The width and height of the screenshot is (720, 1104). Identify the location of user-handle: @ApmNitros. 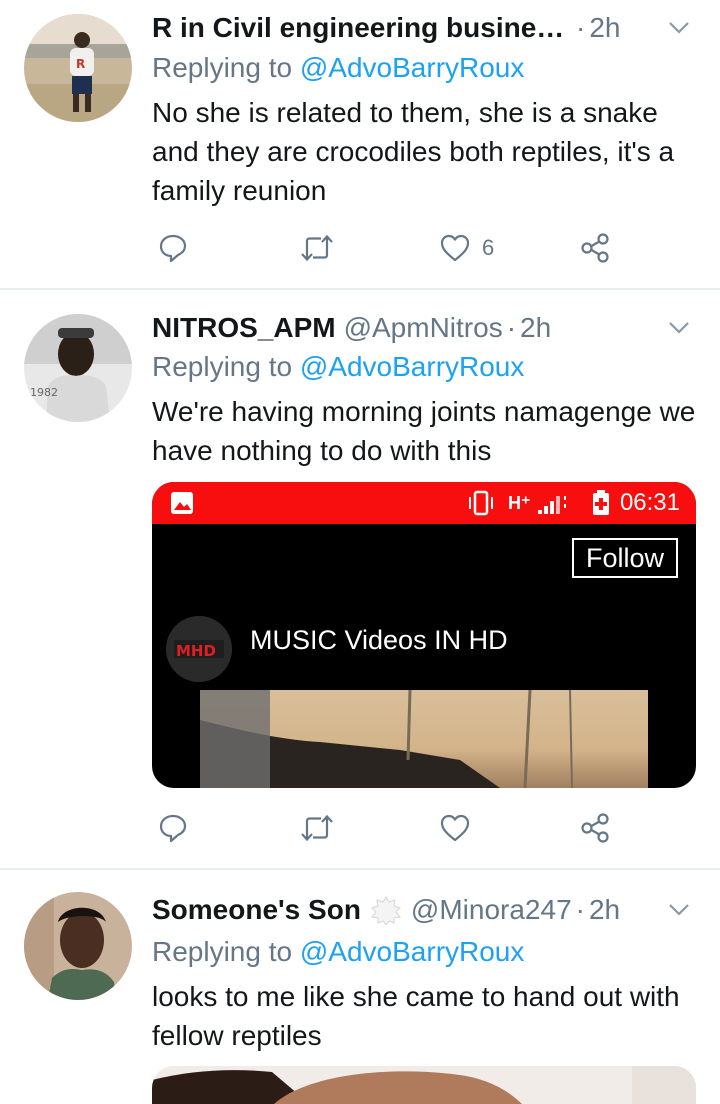
(423, 328).